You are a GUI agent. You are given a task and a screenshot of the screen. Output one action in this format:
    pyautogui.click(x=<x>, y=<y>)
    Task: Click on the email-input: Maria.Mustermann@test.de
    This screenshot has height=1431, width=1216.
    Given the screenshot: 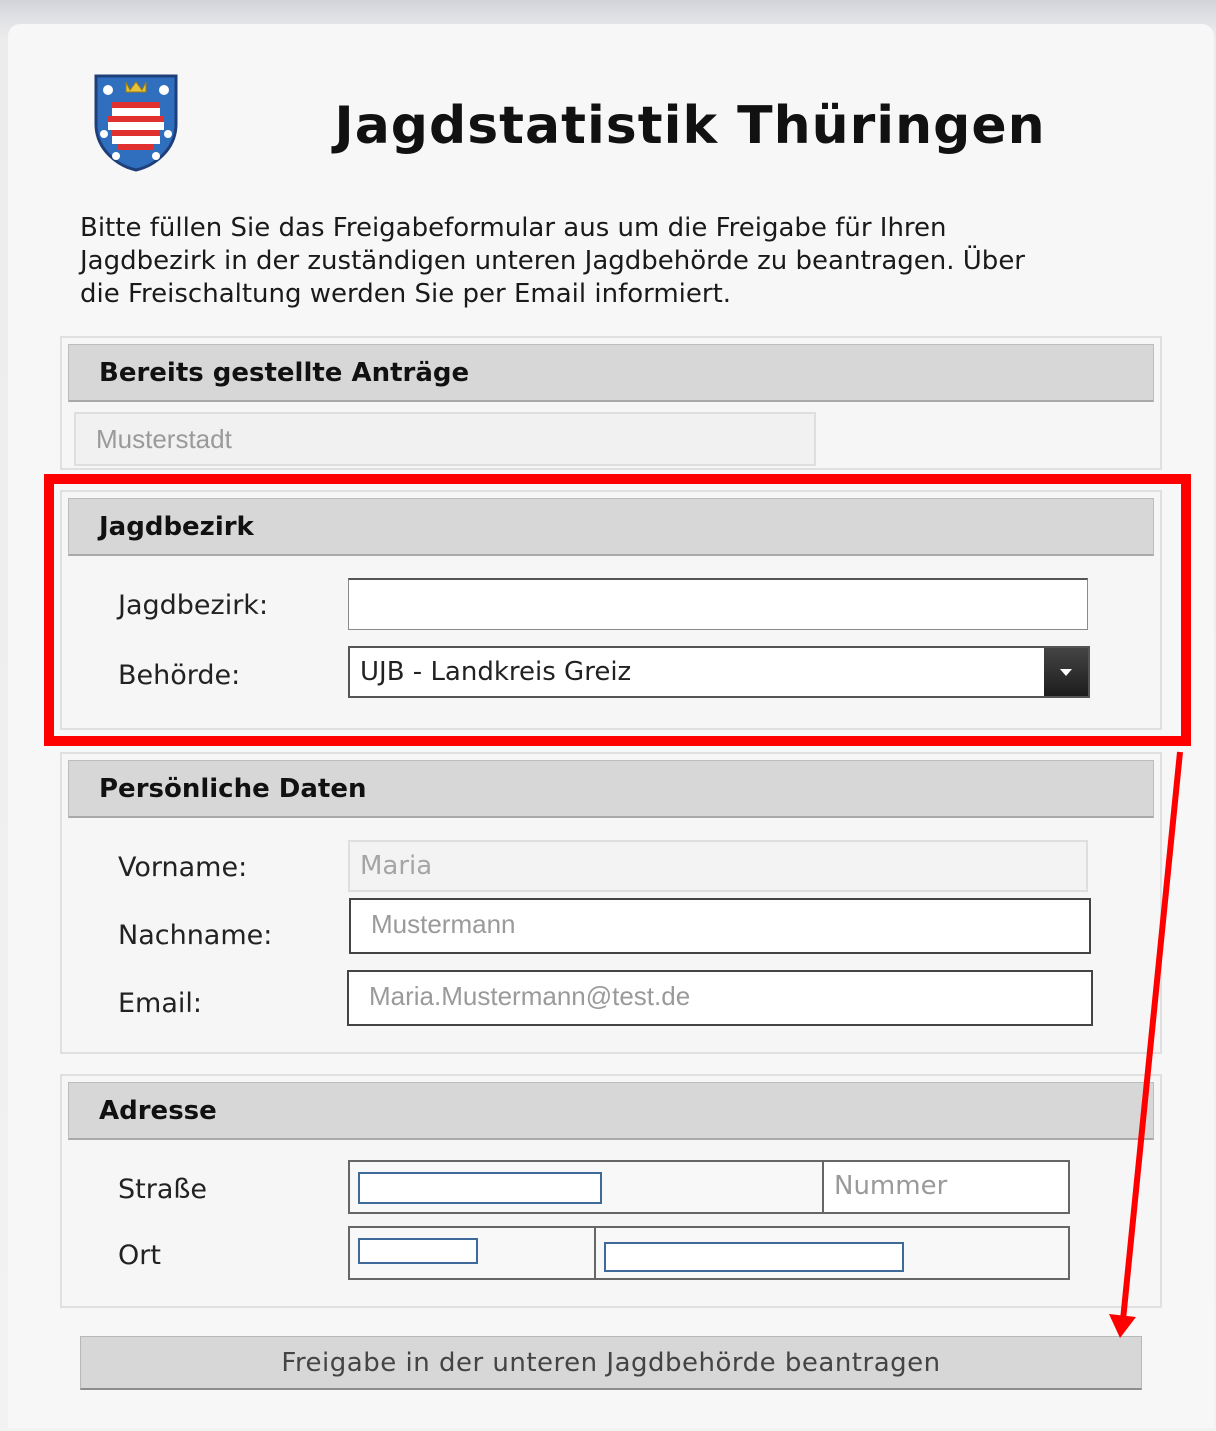 What is the action you would take?
    pyautogui.click(x=720, y=998)
    